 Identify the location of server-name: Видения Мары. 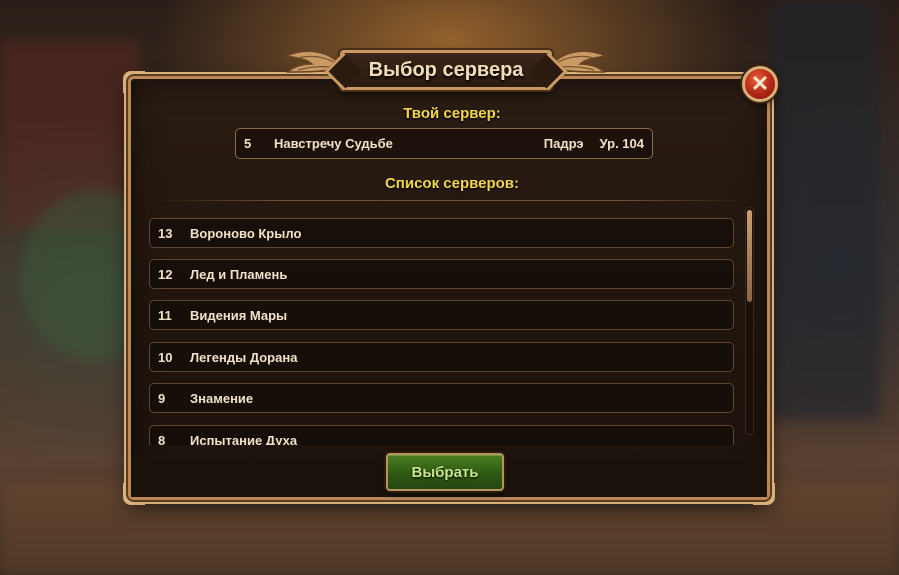
(239, 315).